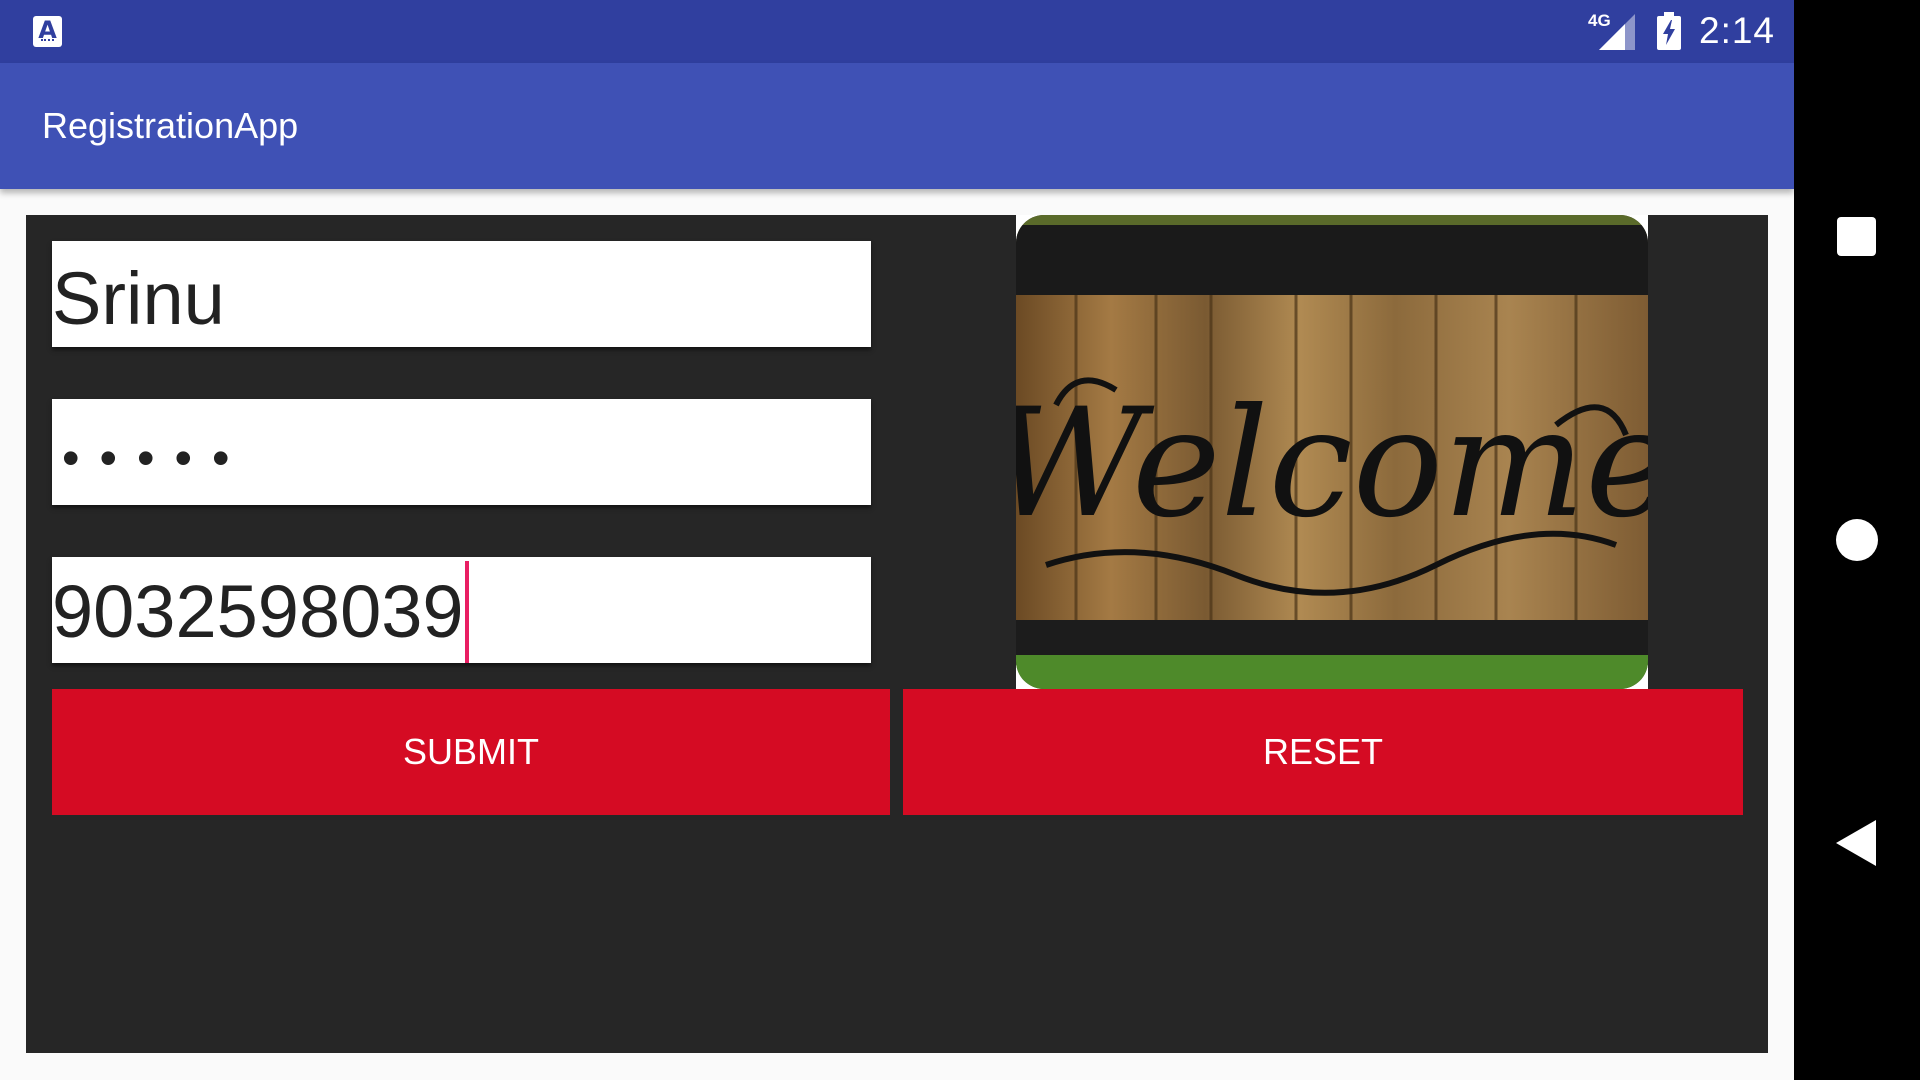 This screenshot has height=1080, width=1920. I want to click on app-title: RegistrationApp, so click(170, 125).